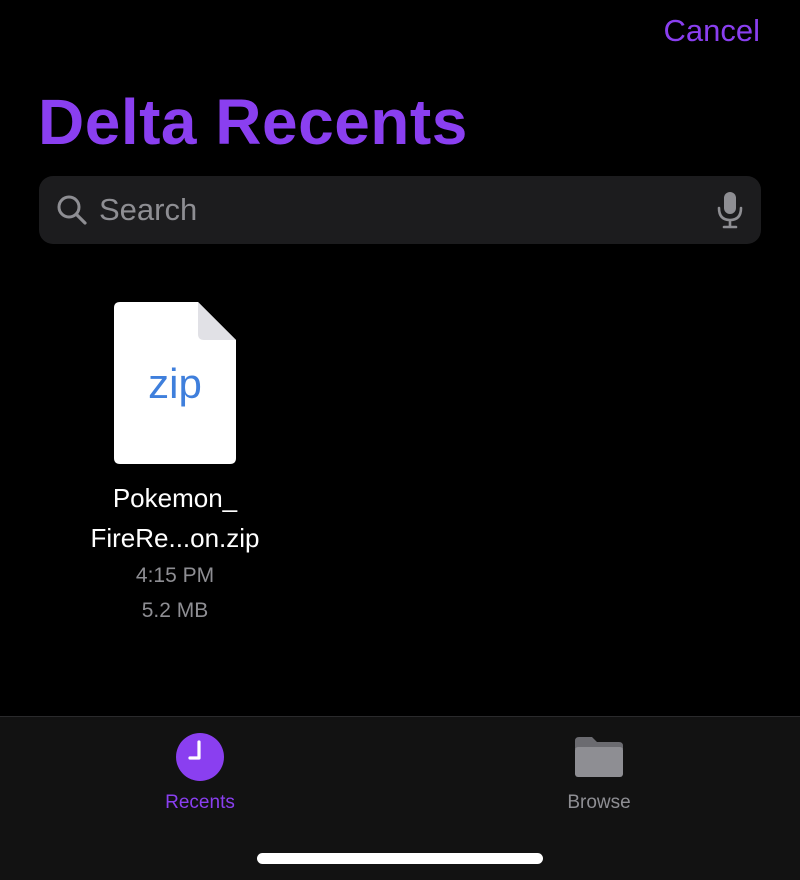 This screenshot has height=880, width=800. I want to click on zip-file-icon: zip, so click(175, 383).